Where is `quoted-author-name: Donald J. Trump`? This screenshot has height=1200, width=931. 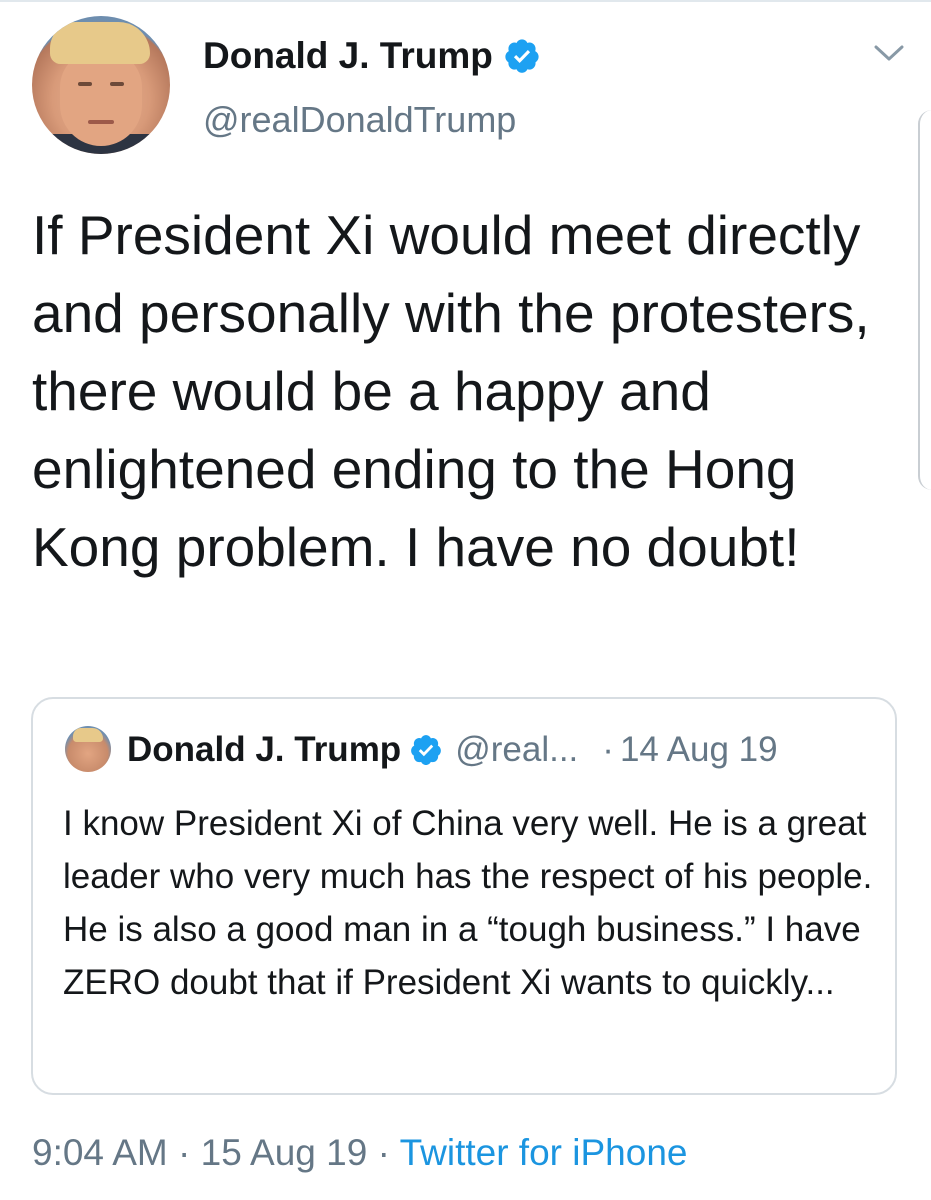 quoted-author-name: Donald J. Trump is located at coordinates (264, 749).